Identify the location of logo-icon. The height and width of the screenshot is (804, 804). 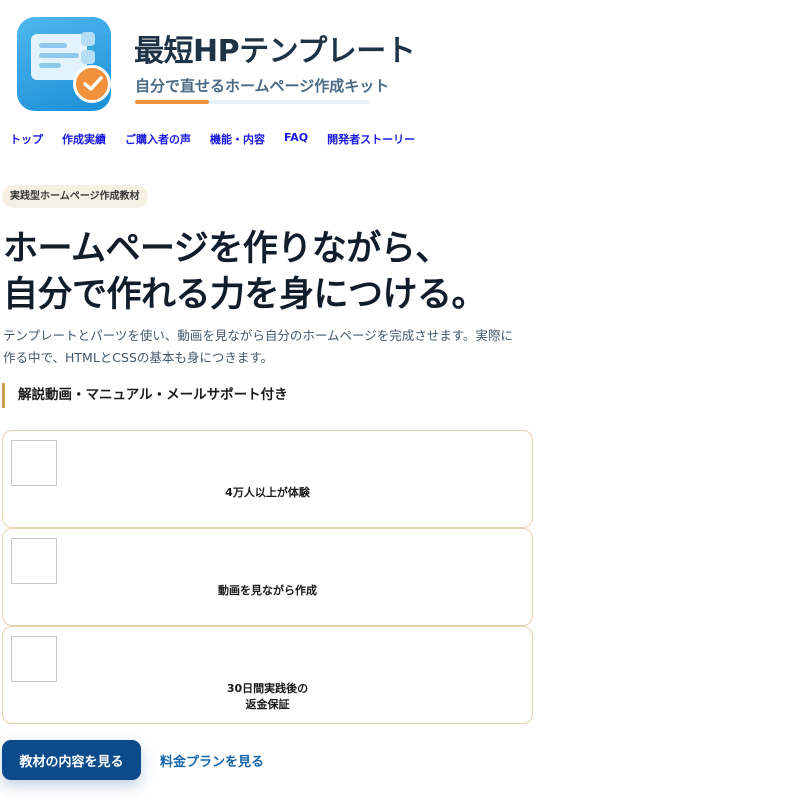
(64, 64).